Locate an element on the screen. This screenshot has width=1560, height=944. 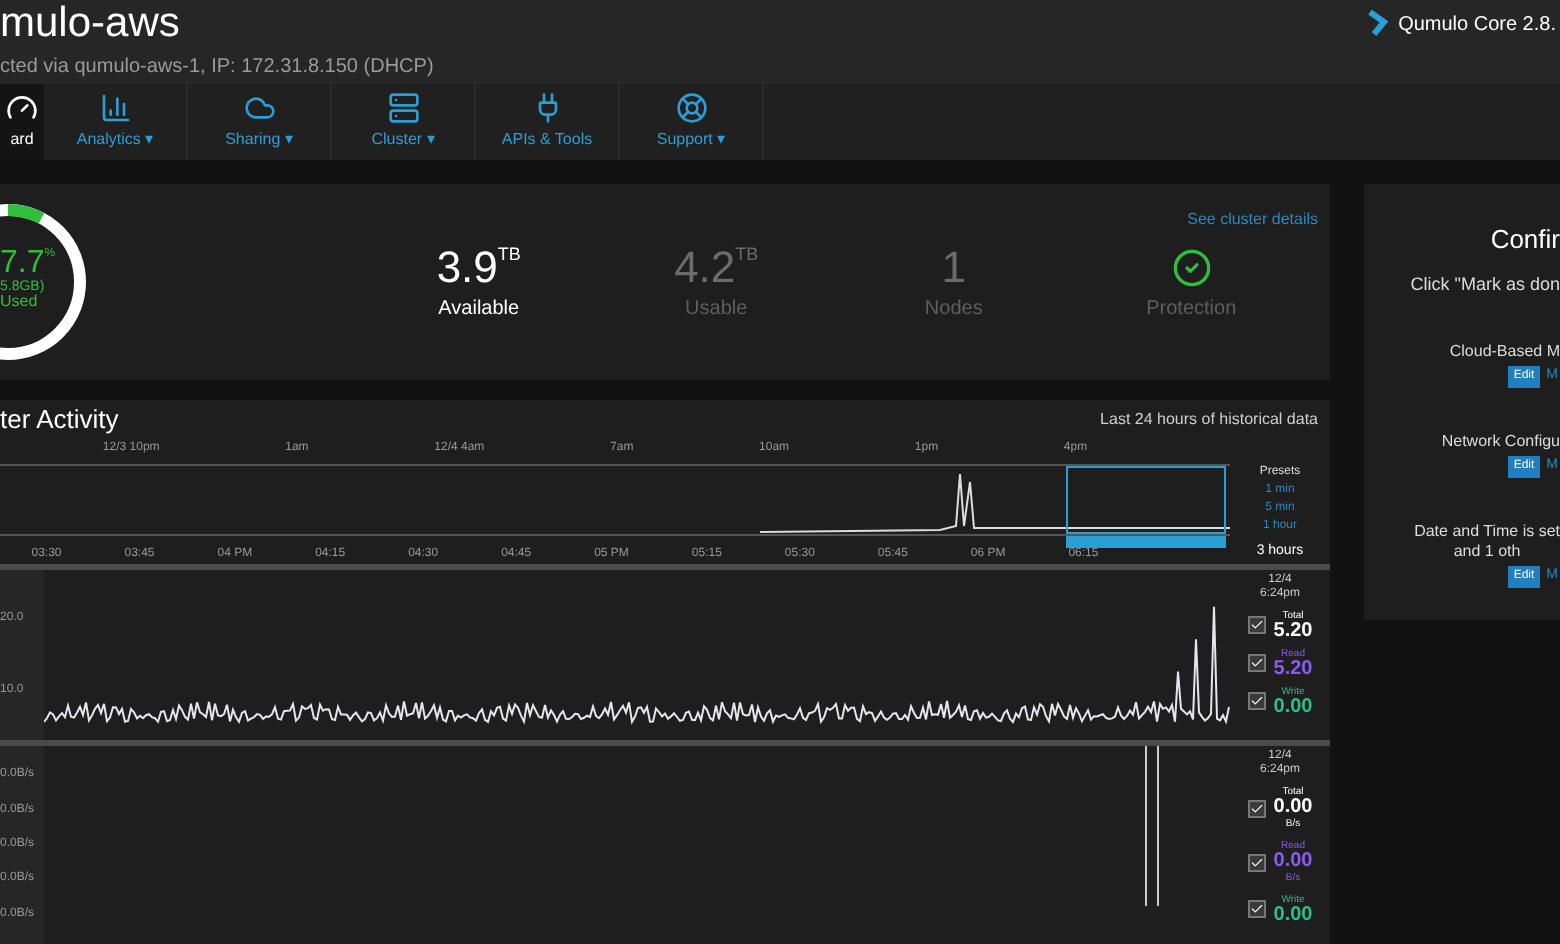
nav-tab: Analytics ▾ is located at coordinates (116, 122).